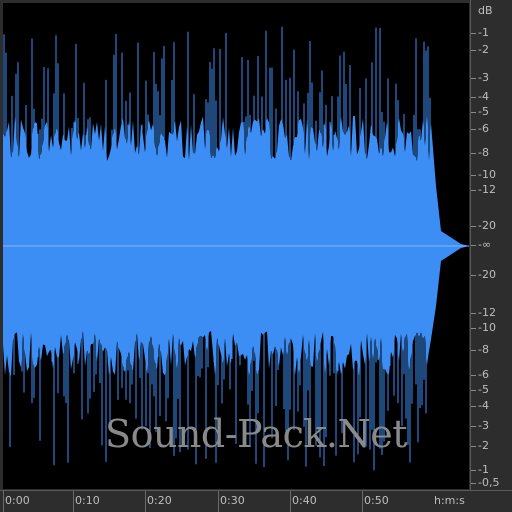 The width and height of the screenshot is (512, 512). I want to click on time-unit-label: h:m:s, so click(449, 500).